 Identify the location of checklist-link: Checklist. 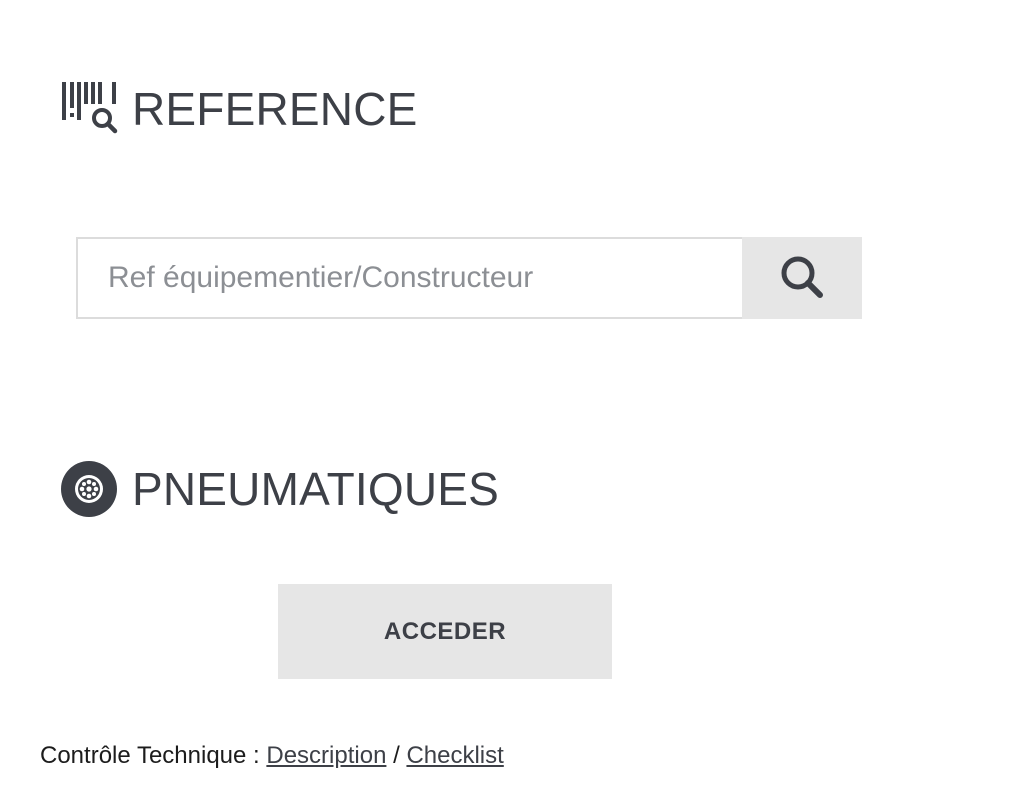
(454, 755).